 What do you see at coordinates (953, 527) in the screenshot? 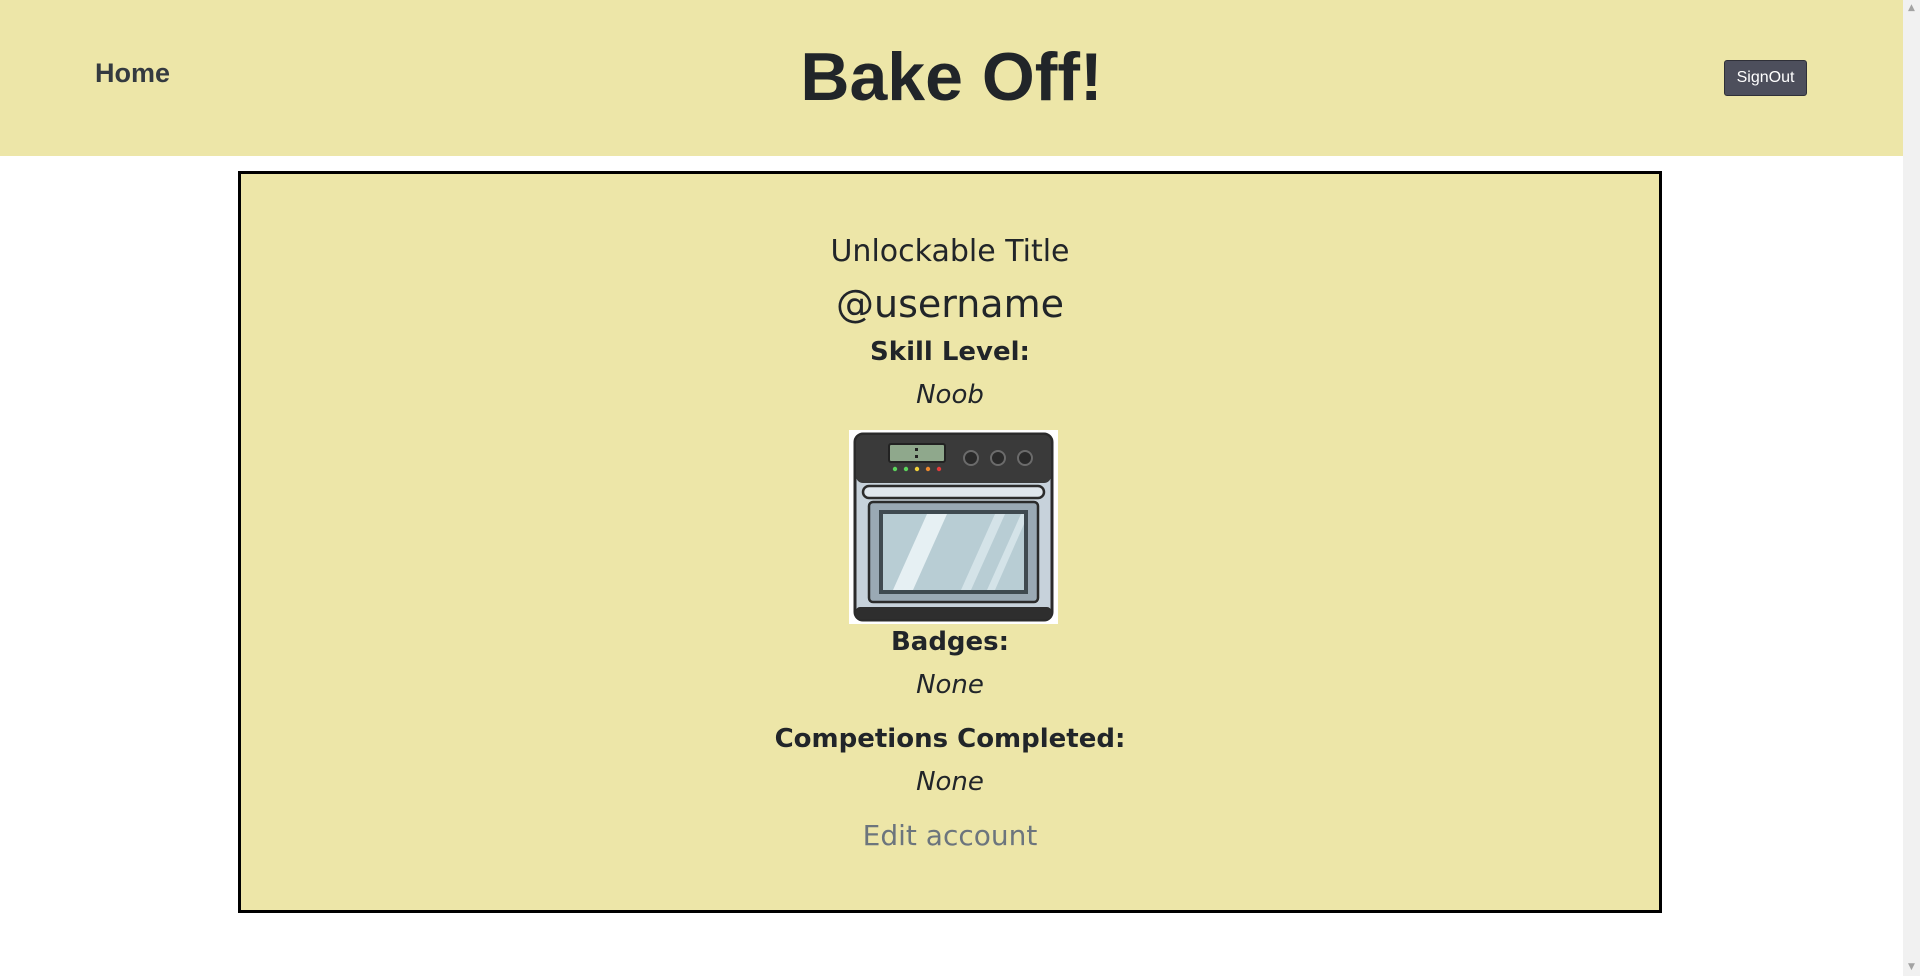
I see `oven-icon` at bounding box center [953, 527].